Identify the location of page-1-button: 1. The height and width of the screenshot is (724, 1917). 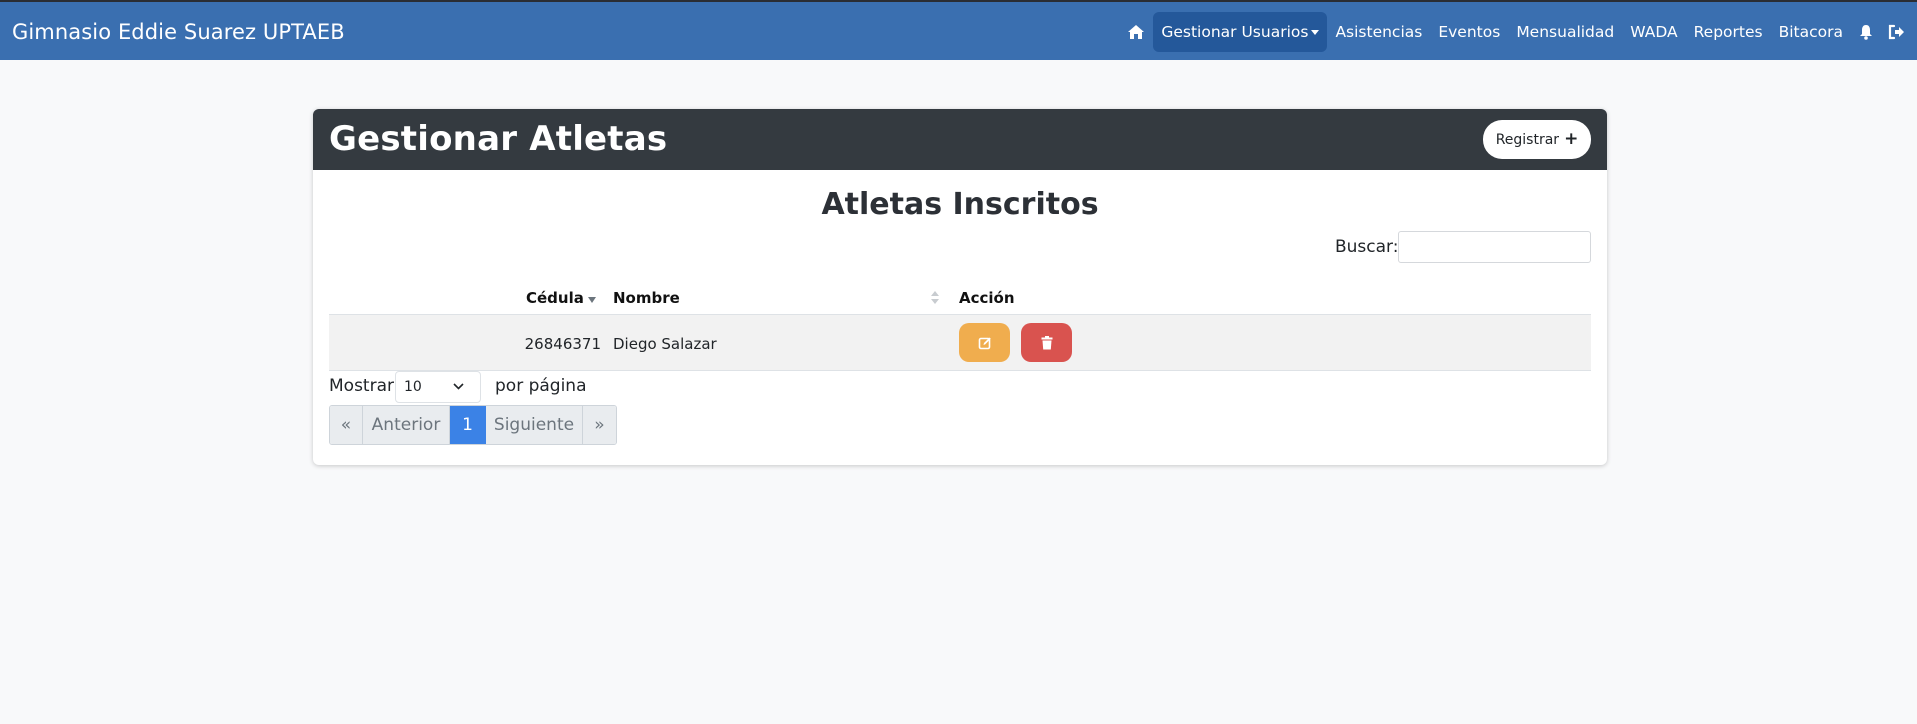
(468, 425).